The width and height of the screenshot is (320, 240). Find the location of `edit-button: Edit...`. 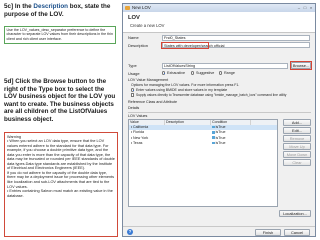

edit-button: Edit... is located at coordinates (297, 130).